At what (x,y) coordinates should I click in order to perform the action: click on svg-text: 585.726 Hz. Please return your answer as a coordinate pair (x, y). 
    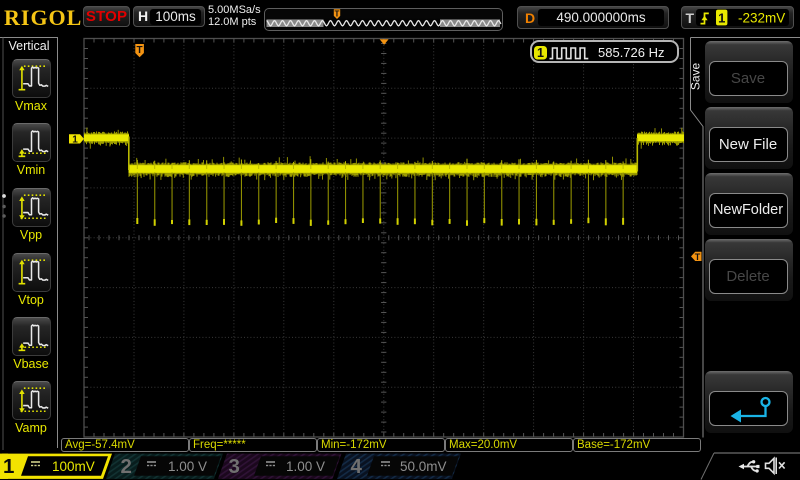
    Looking at the image, I should click on (631, 52).